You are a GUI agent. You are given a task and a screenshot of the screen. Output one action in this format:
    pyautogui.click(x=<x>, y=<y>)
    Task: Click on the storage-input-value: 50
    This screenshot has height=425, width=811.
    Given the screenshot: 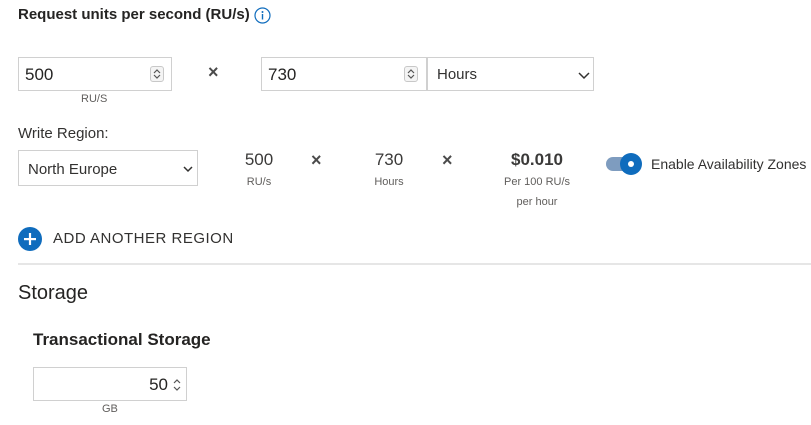 What is the action you would take?
    pyautogui.click(x=158, y=384)
    